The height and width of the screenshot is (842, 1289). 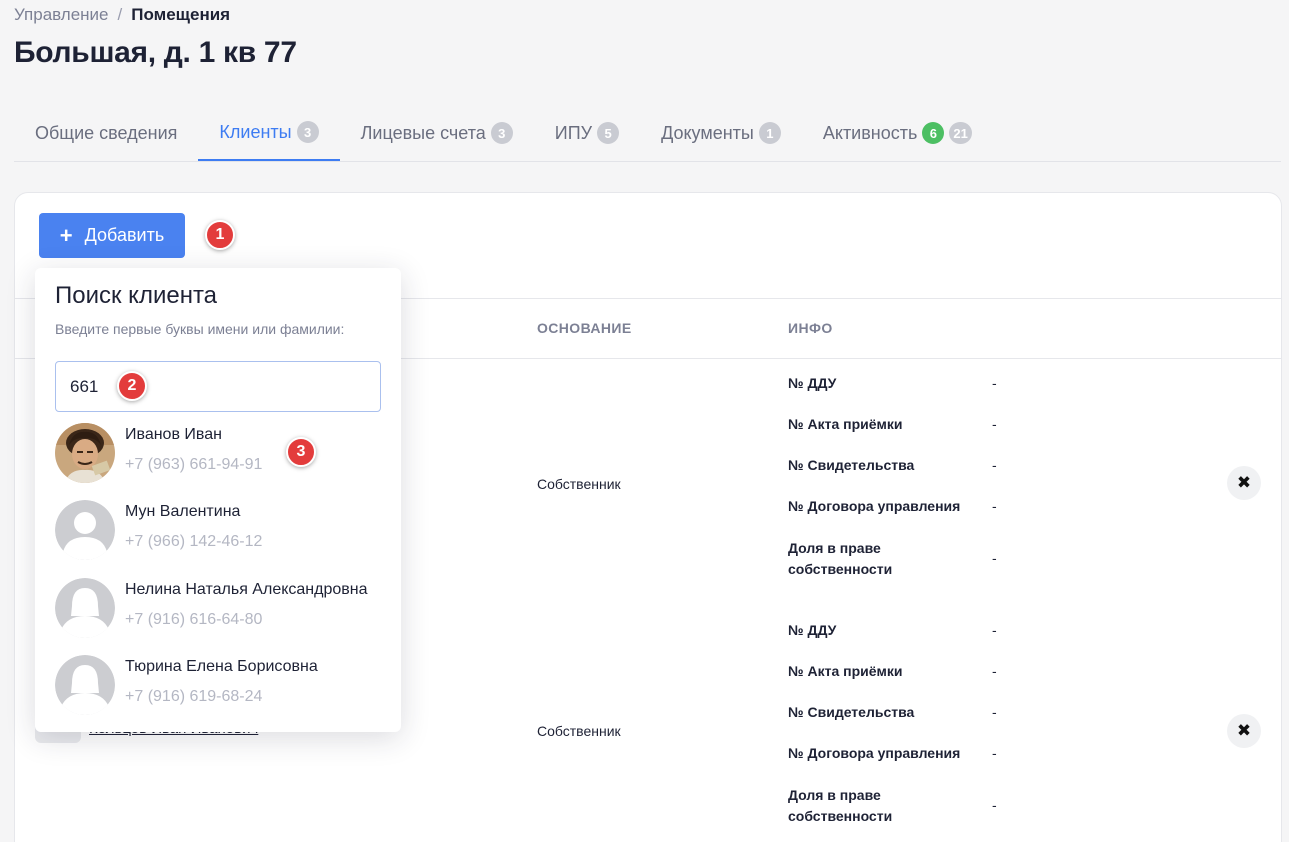 I want to click on client-name: Мун Валентина, so click(x=183, y=511).